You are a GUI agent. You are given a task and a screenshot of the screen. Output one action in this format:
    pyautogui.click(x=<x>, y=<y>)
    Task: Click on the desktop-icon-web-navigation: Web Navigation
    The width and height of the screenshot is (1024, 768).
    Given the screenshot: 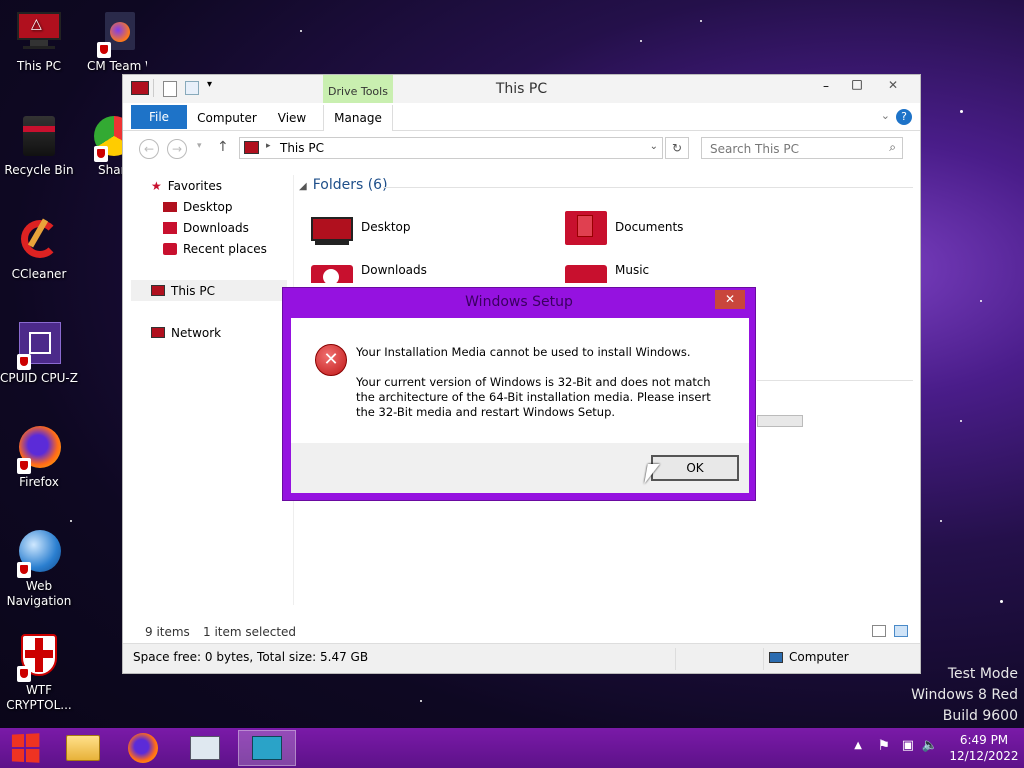 What is the action you would take?
    pyautogui.click(x=39, y=568)
    